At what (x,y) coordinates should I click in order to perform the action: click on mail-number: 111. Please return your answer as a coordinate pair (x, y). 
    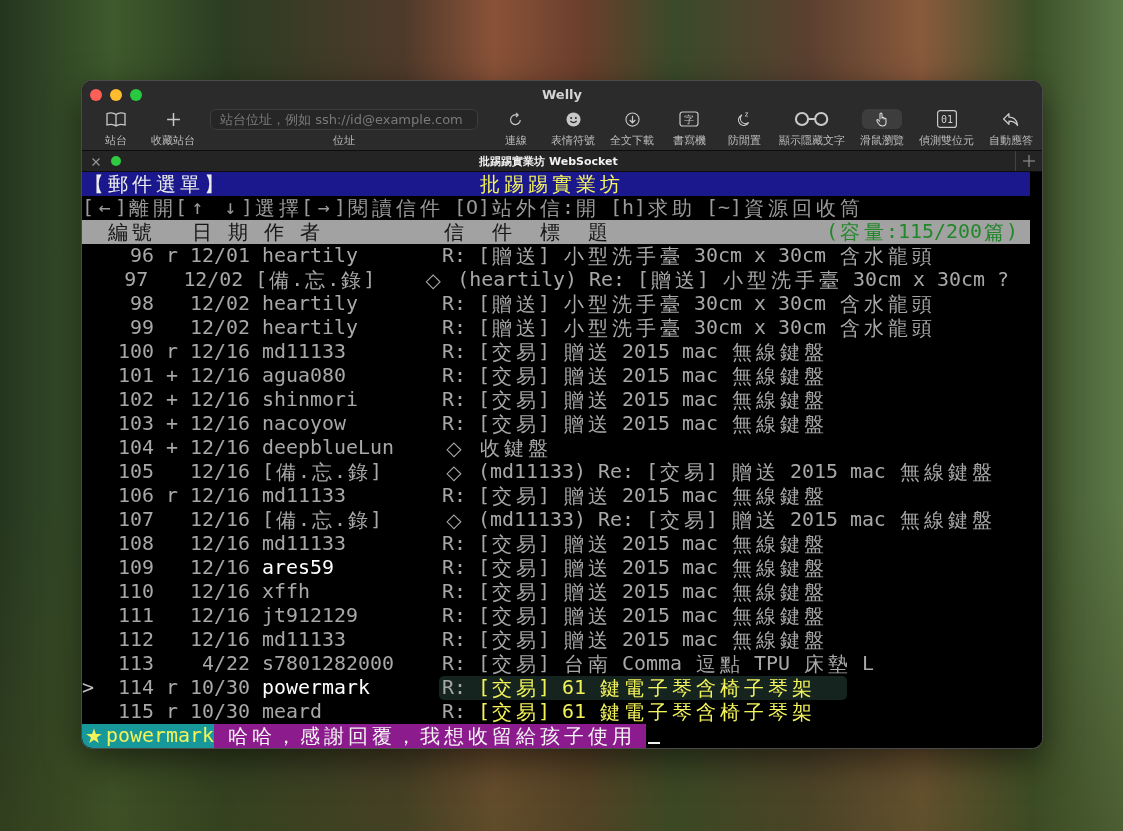
    Looking at the image, I should click on (135, 616).